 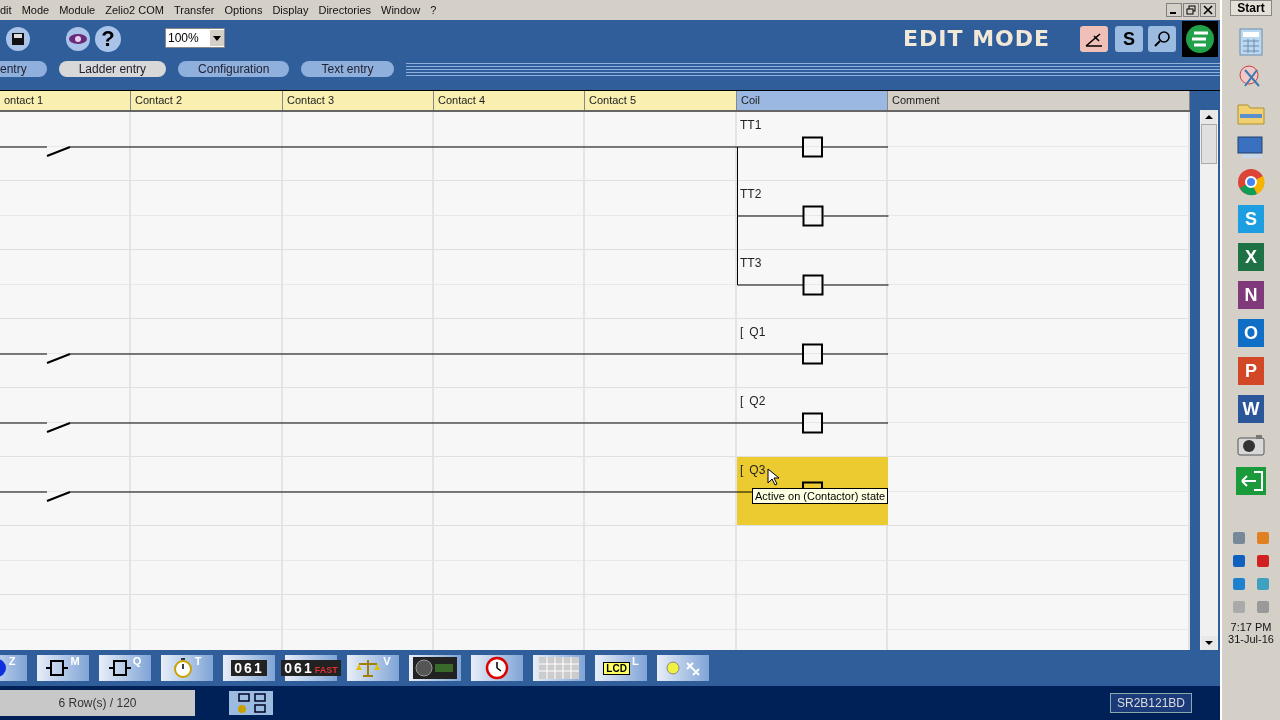 I want to click on start-button: Start, so click(x=1251, y=8).